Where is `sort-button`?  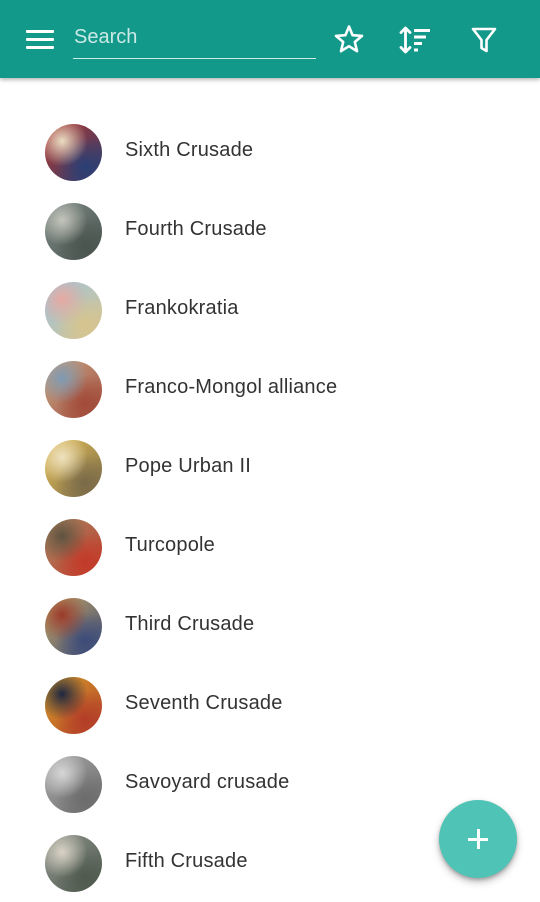 sort-button is located at coordinates (416, 40).